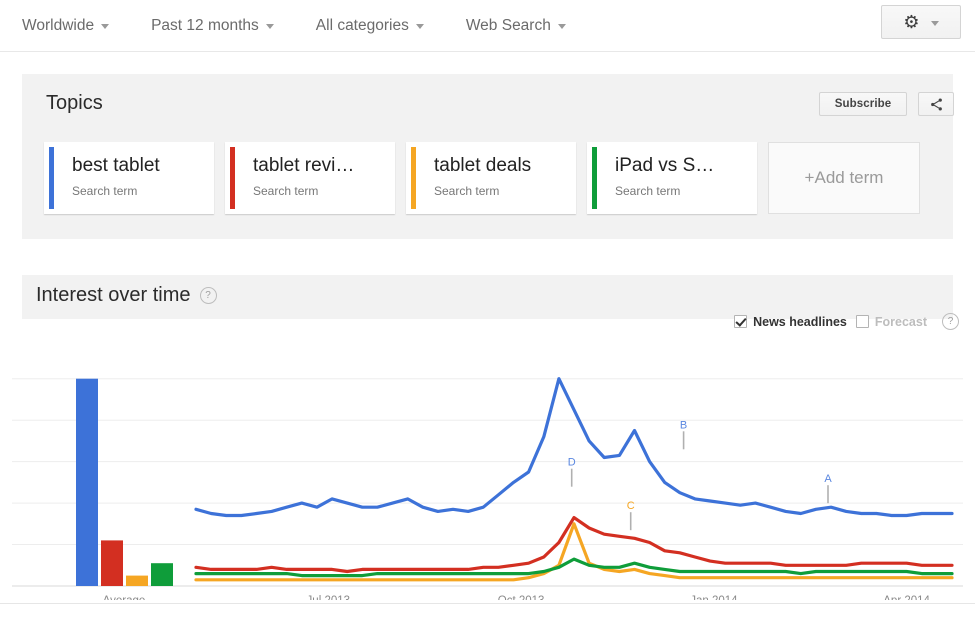 The height and width of the screenshot is (623, 975). What do you see at coordinates (800, 321) in the screenshot?
I see `news-headlines-label: News headlines` at bounding box center [800, 321].